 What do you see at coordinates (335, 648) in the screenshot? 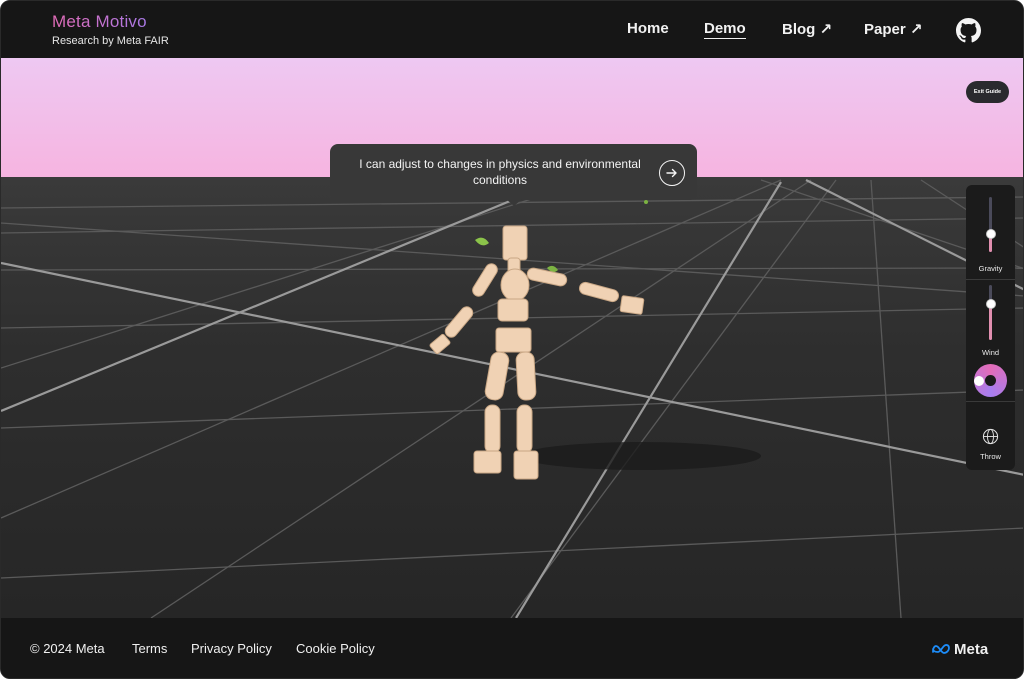
I see `footer-link-cookie: Cookie Policy` at bounding box center [335, 648].